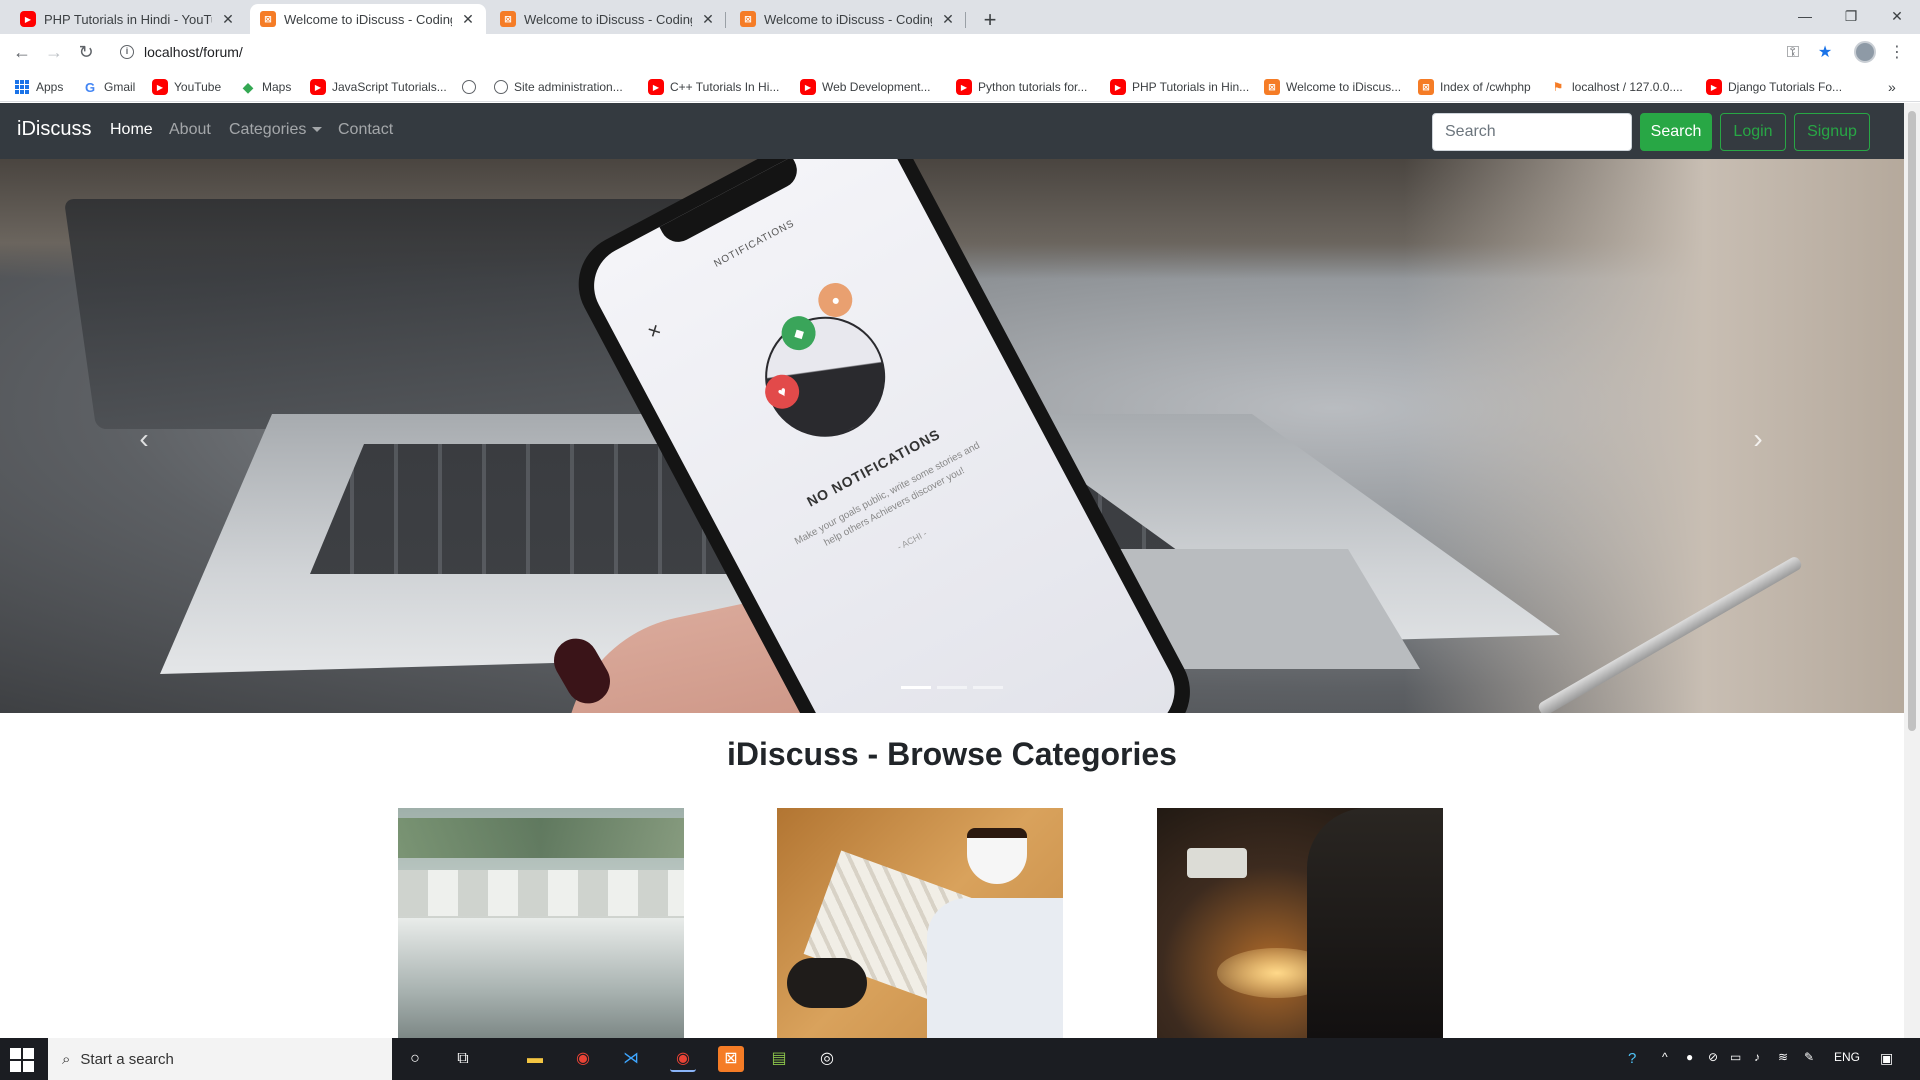 Image resolution: width=1920 pixels, height=1080 pixels. I want to click on reload-button: ↻, so click(86, 52).